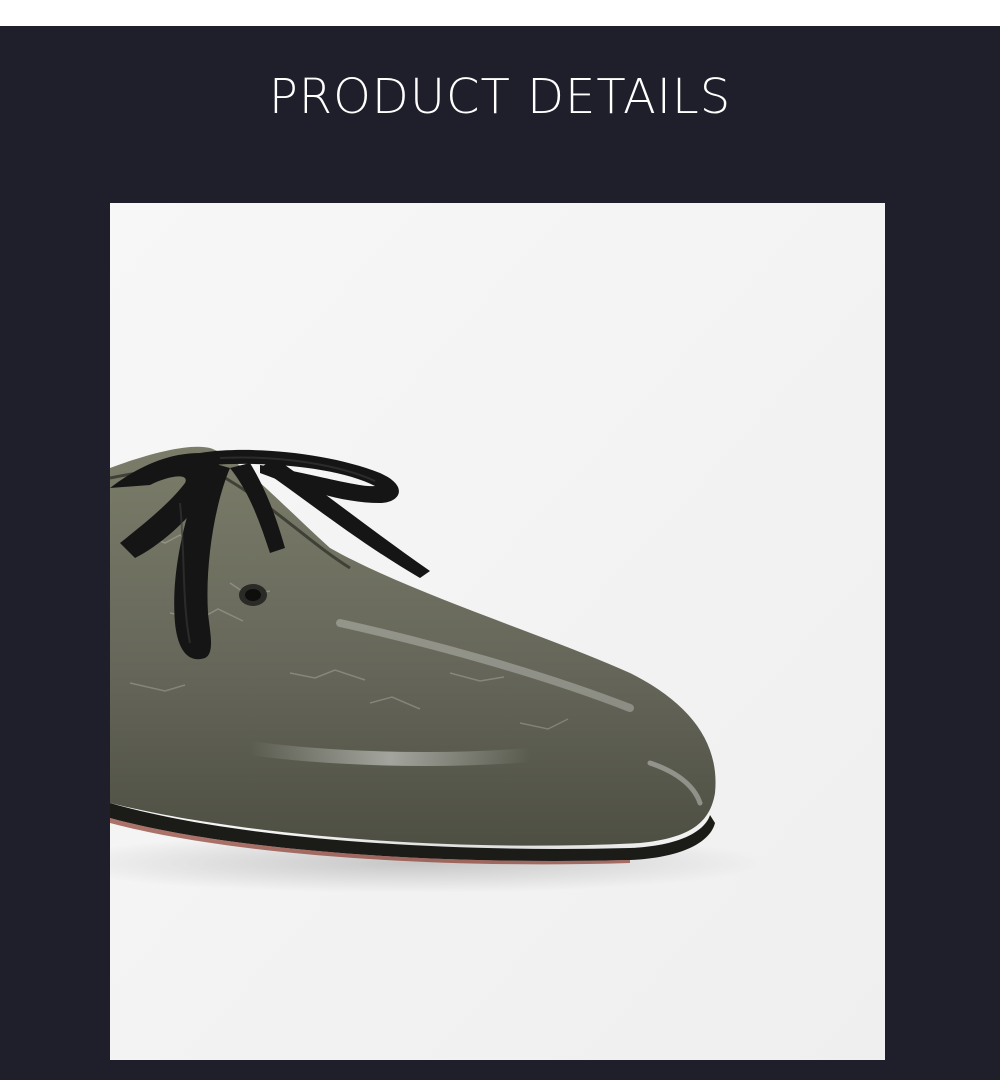 This screenshot has height=1080, width=1000. Describe the element at coordinates (253, 595) in the screenshot. I see `eyelet-hole` at that location.